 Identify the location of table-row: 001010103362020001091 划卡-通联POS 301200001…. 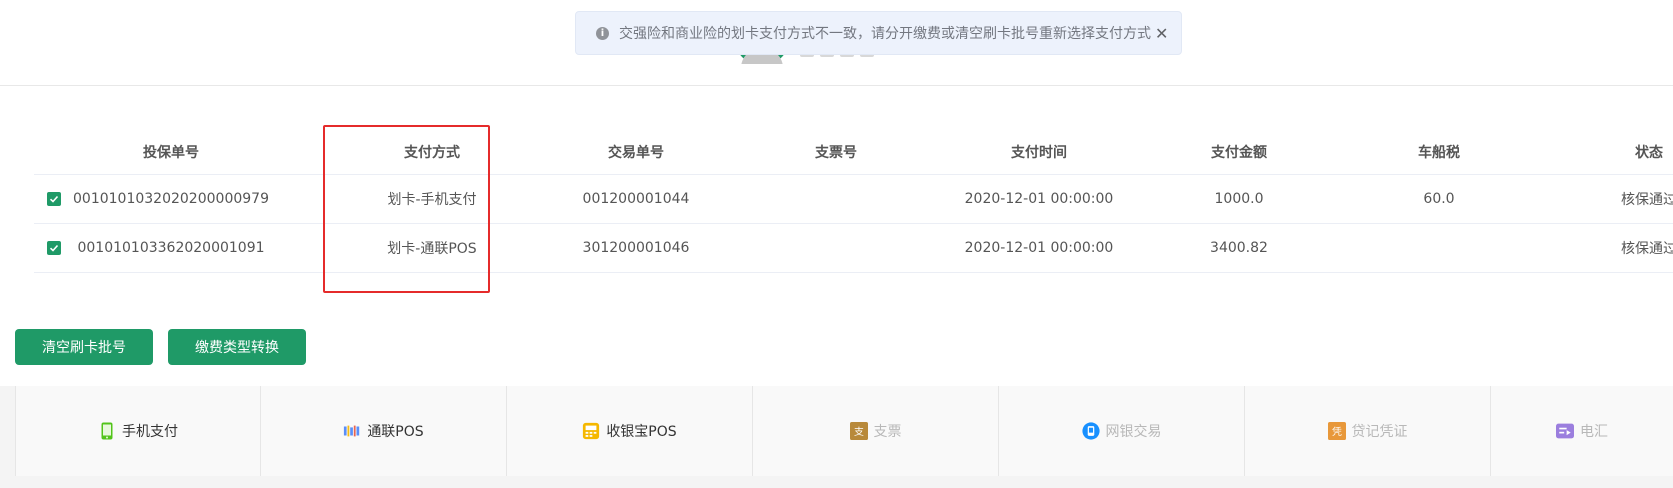
(853, 248).